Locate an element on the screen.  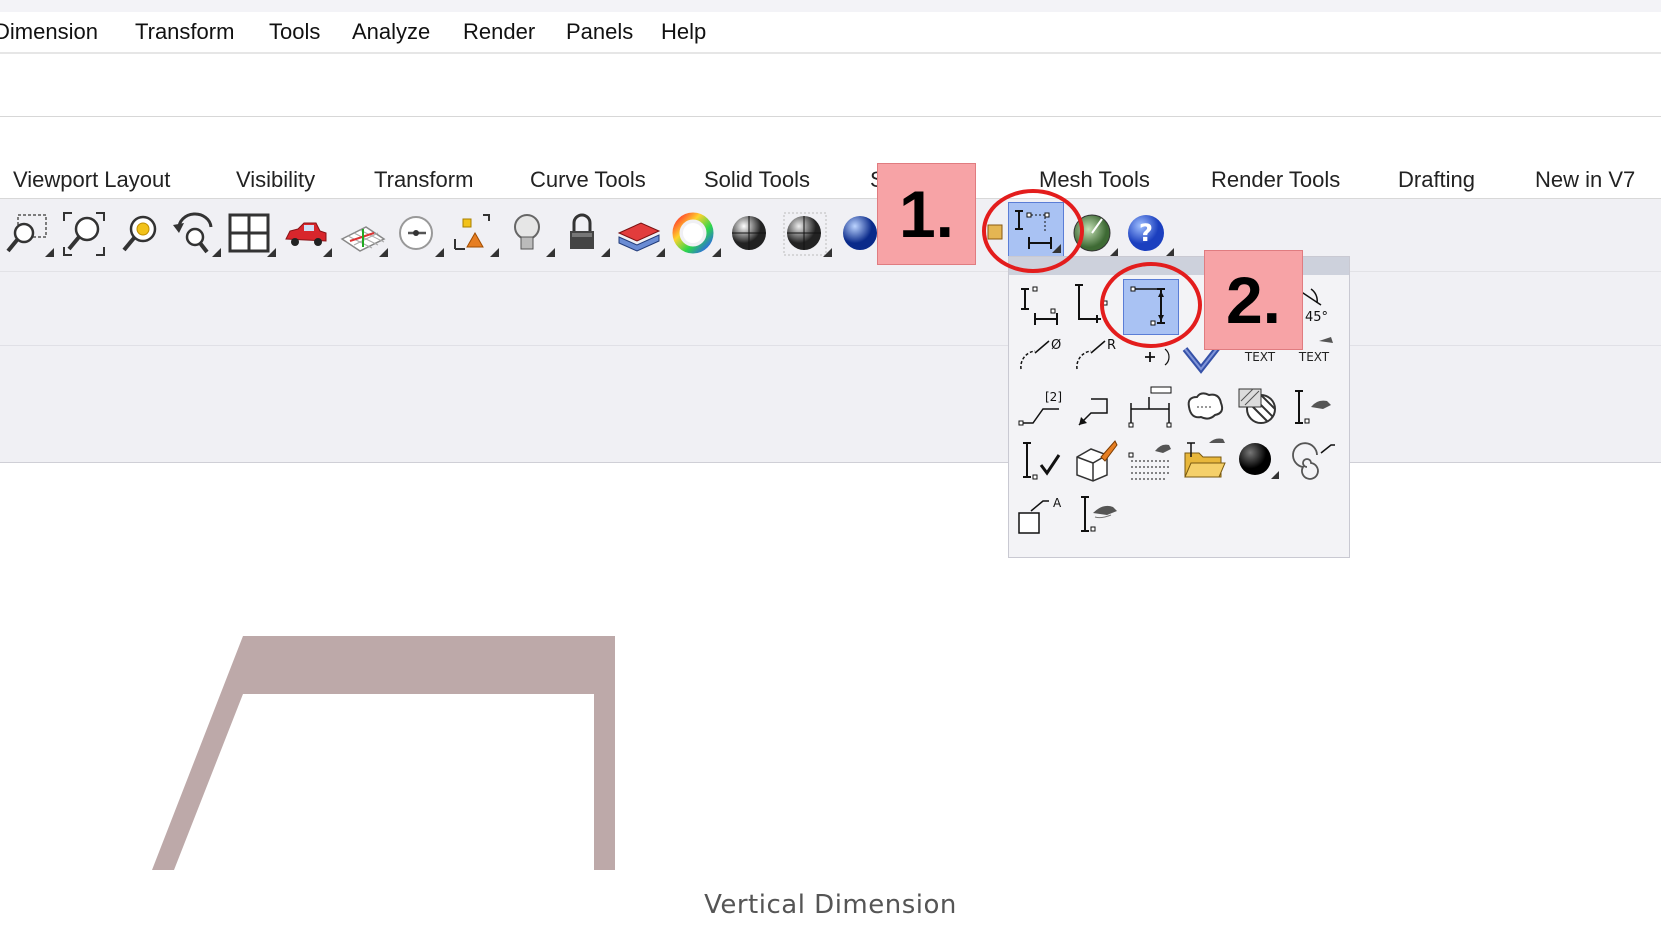
annotation-label: A is located at coordinates (1057, 503).